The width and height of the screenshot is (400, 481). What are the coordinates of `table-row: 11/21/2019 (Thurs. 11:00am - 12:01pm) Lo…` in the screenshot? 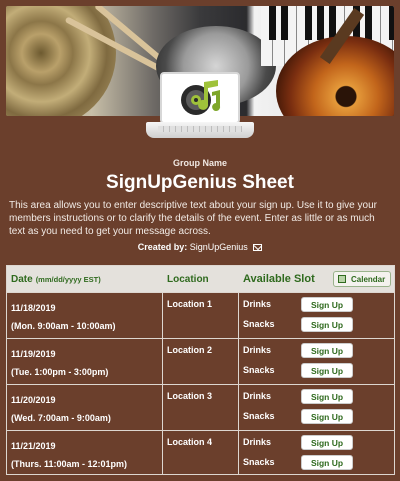 It's located at (200, 452).